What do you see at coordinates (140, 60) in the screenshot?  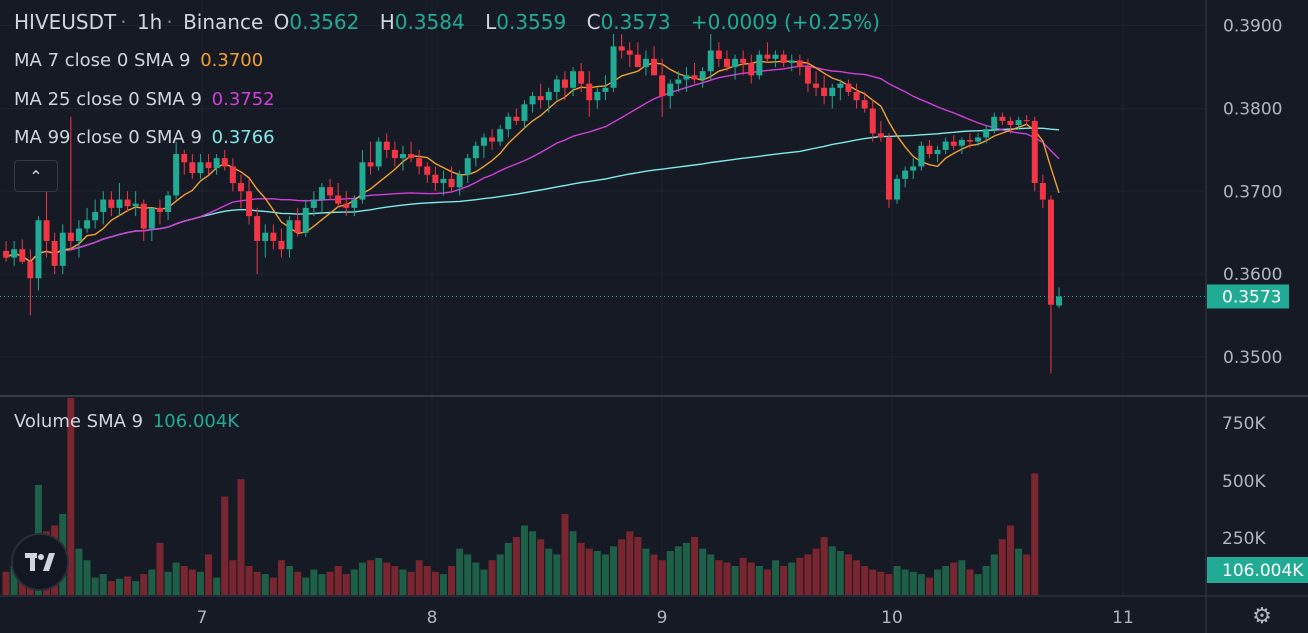 I see `ma7-legend: MA 7 close 0 SMA 9 0.3700` at bounding box center [140, 60].